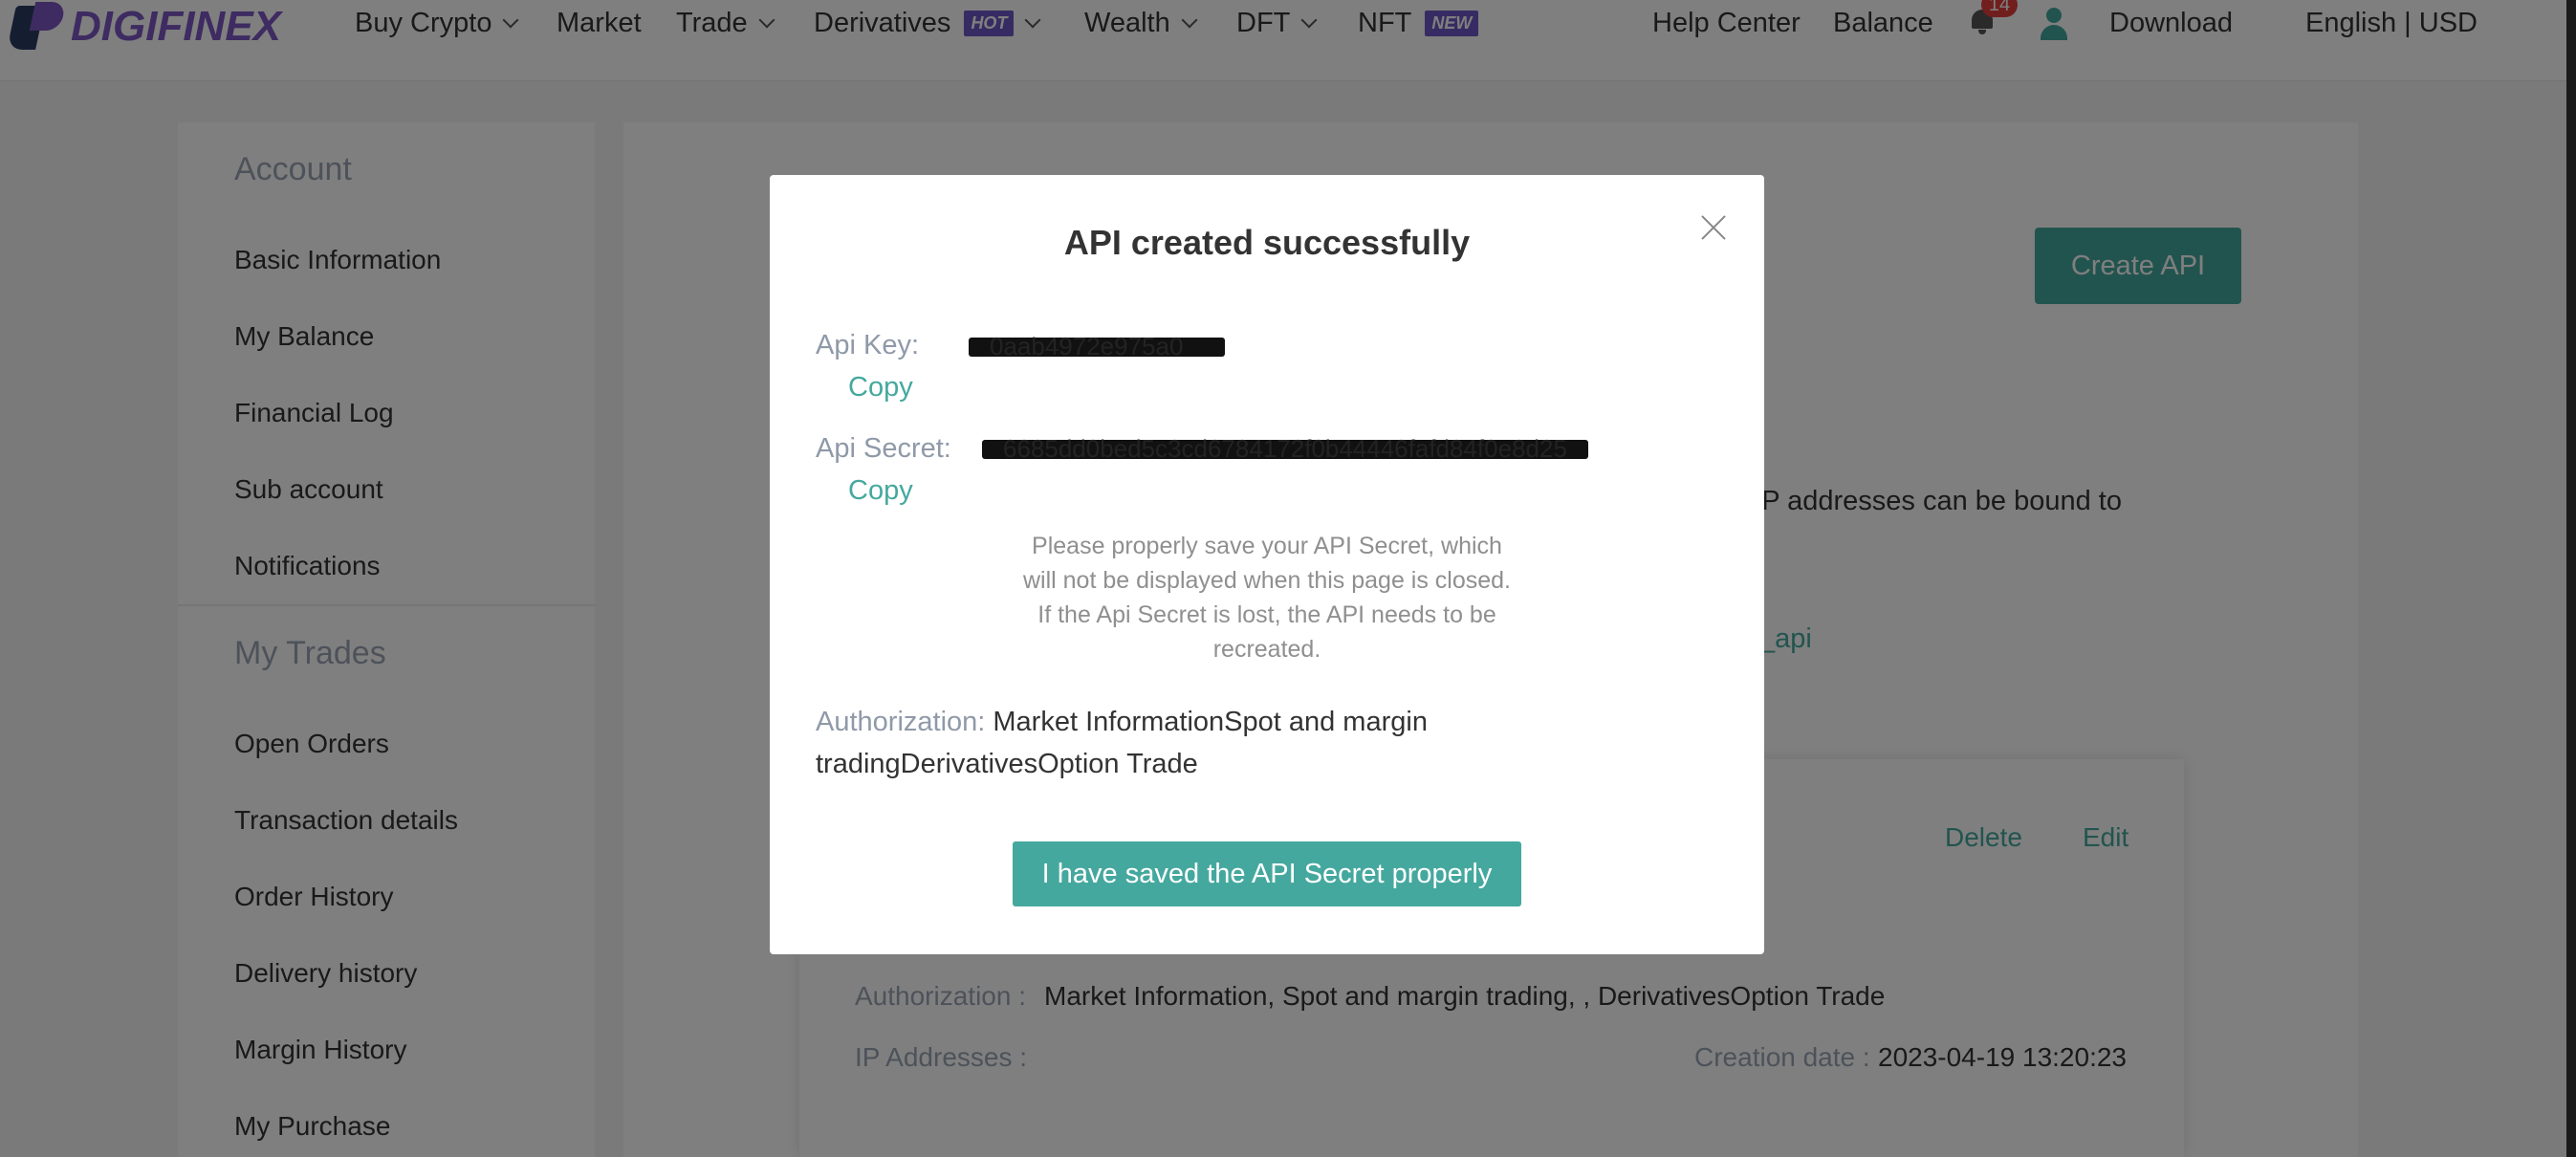 This screenshot has width=2576, height=1157. I want to click on window-edge-strip, so click(2571, 578).